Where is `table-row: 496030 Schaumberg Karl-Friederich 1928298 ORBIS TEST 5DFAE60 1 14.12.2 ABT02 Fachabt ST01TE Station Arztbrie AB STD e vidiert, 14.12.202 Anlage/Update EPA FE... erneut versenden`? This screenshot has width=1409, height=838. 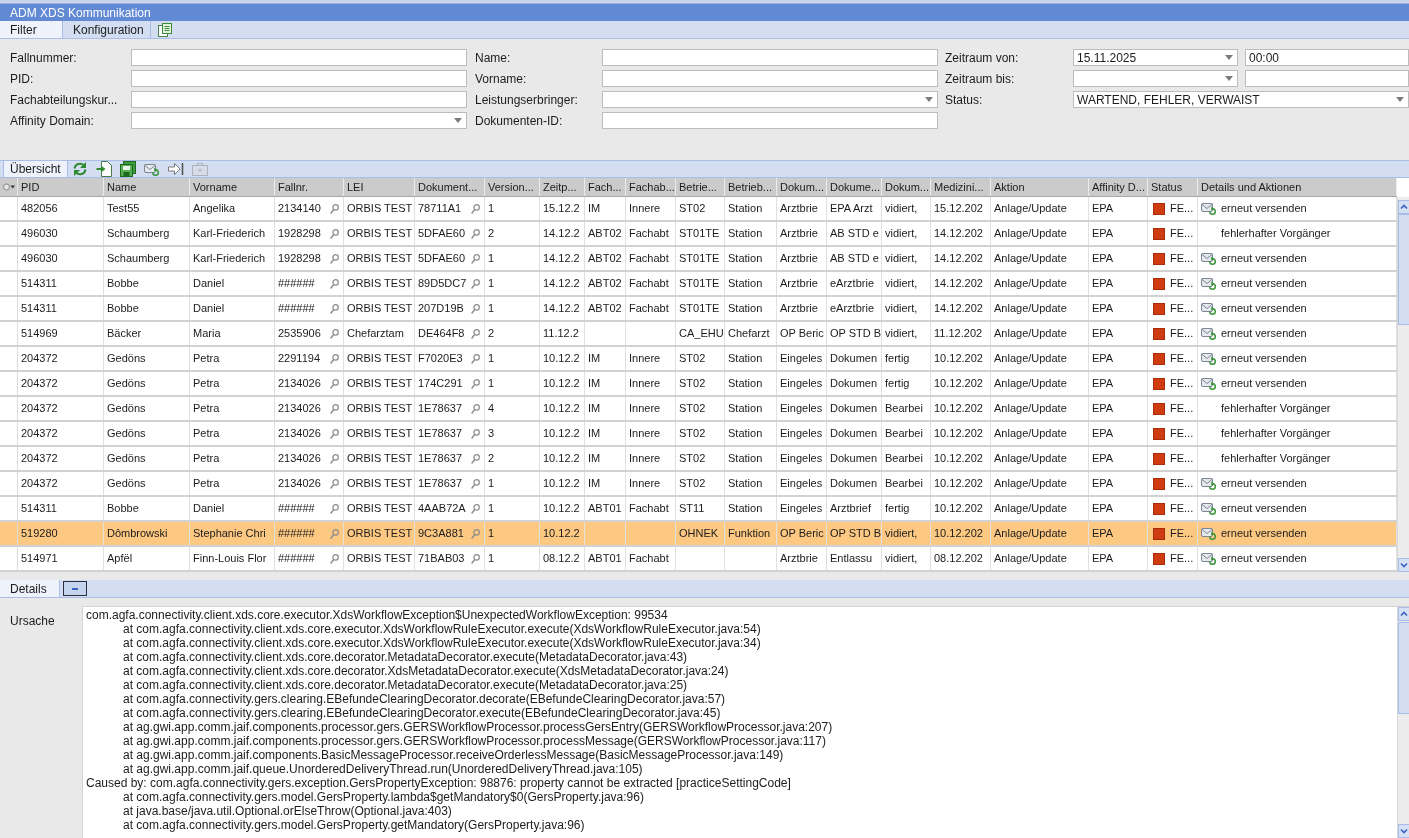
table-row: 496030 Schaumberg Karl-Friederich 1928298 ORBIS TEST 5DFAE60 1 14.12.2 ABT02 Fachabt ST01TE Station Arztbrie AB STD e vidiert, 14.12.202 Anlage/Update EPA FE... erneut versenden is located at coordinates (698, 259).